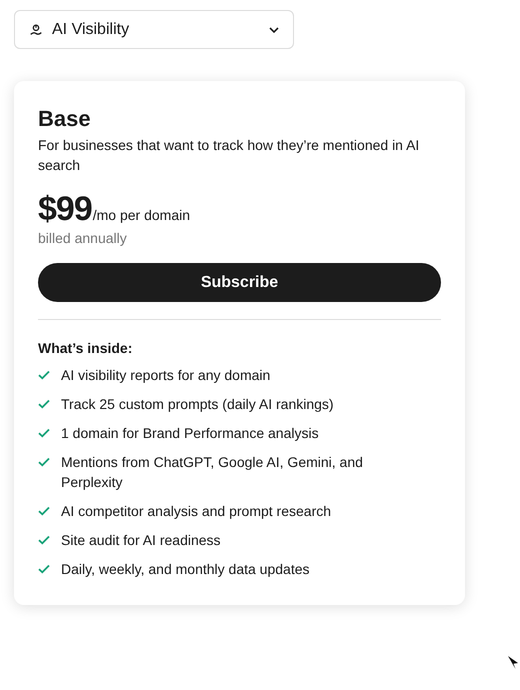 This screenshot has width=520, height=690. What do you see at coordinates (229, 155) in the screenshot?
I see `plan-description: For businesses that want to track how they’re mentioned in AI search` at bounding box center [229, 155].